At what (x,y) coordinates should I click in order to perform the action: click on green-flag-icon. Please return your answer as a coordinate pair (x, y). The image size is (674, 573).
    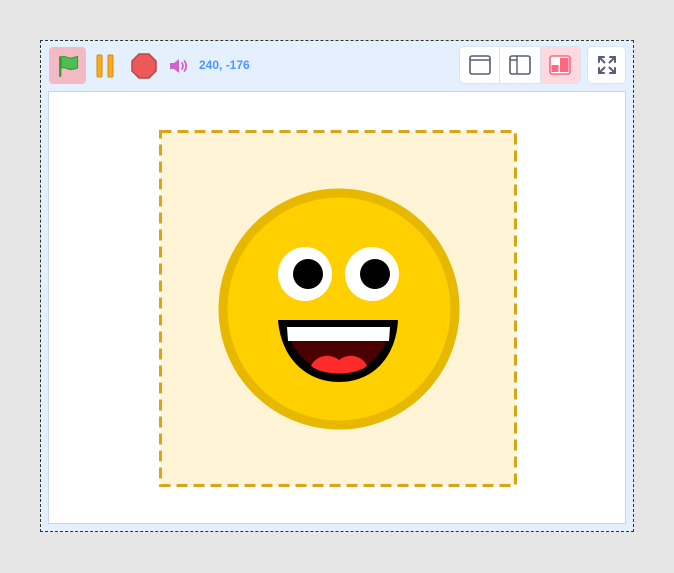
    Looking at the image, I should click on (68, 66).